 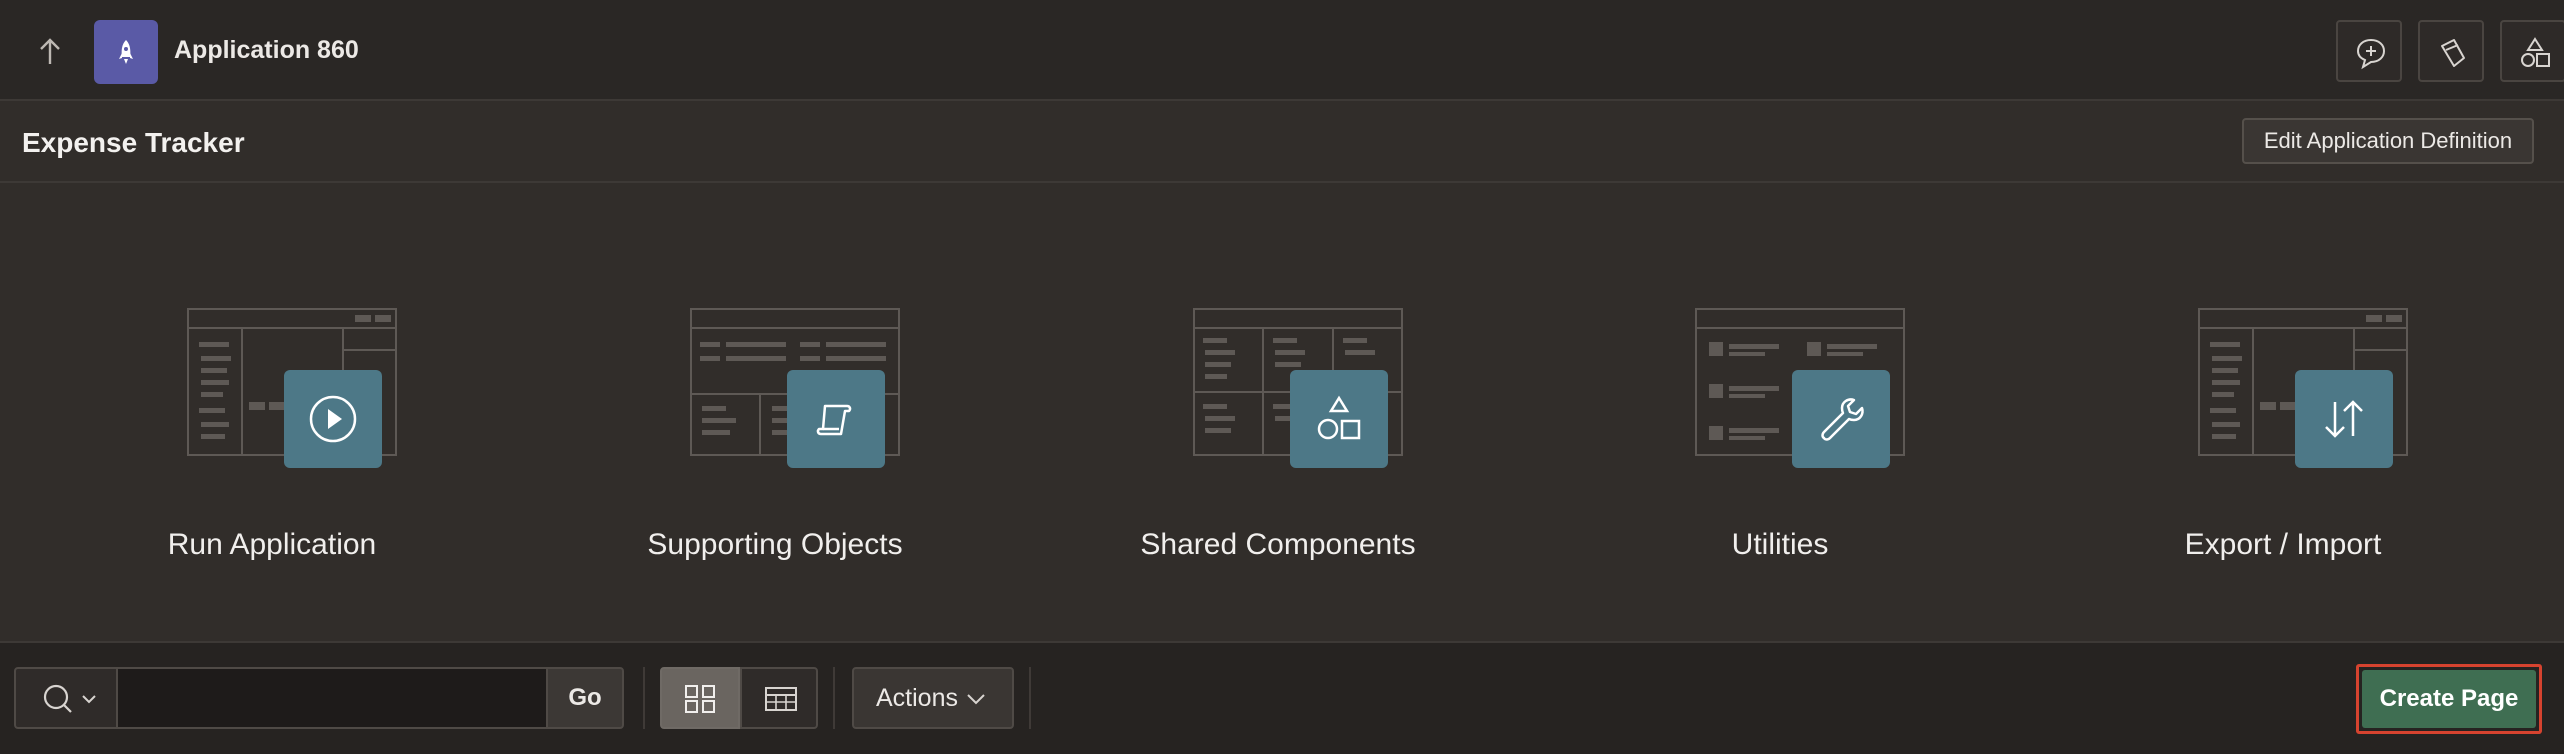 I want to click on go-button: Go, so click(x=585, y=698).